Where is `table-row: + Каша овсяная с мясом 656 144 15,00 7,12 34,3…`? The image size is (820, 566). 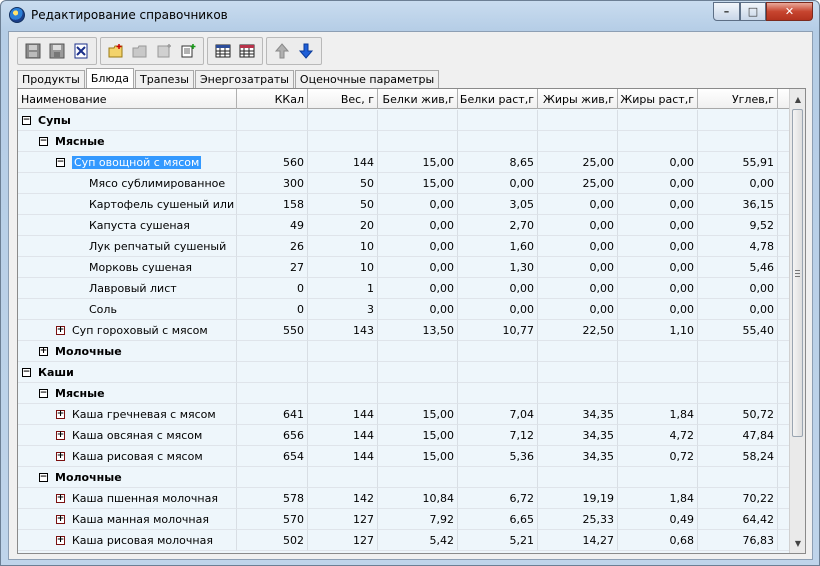 table-row: + Каша овсяная с мясом 656 144 15,00 7,12 34,3… is located at coordinates (404, 435).